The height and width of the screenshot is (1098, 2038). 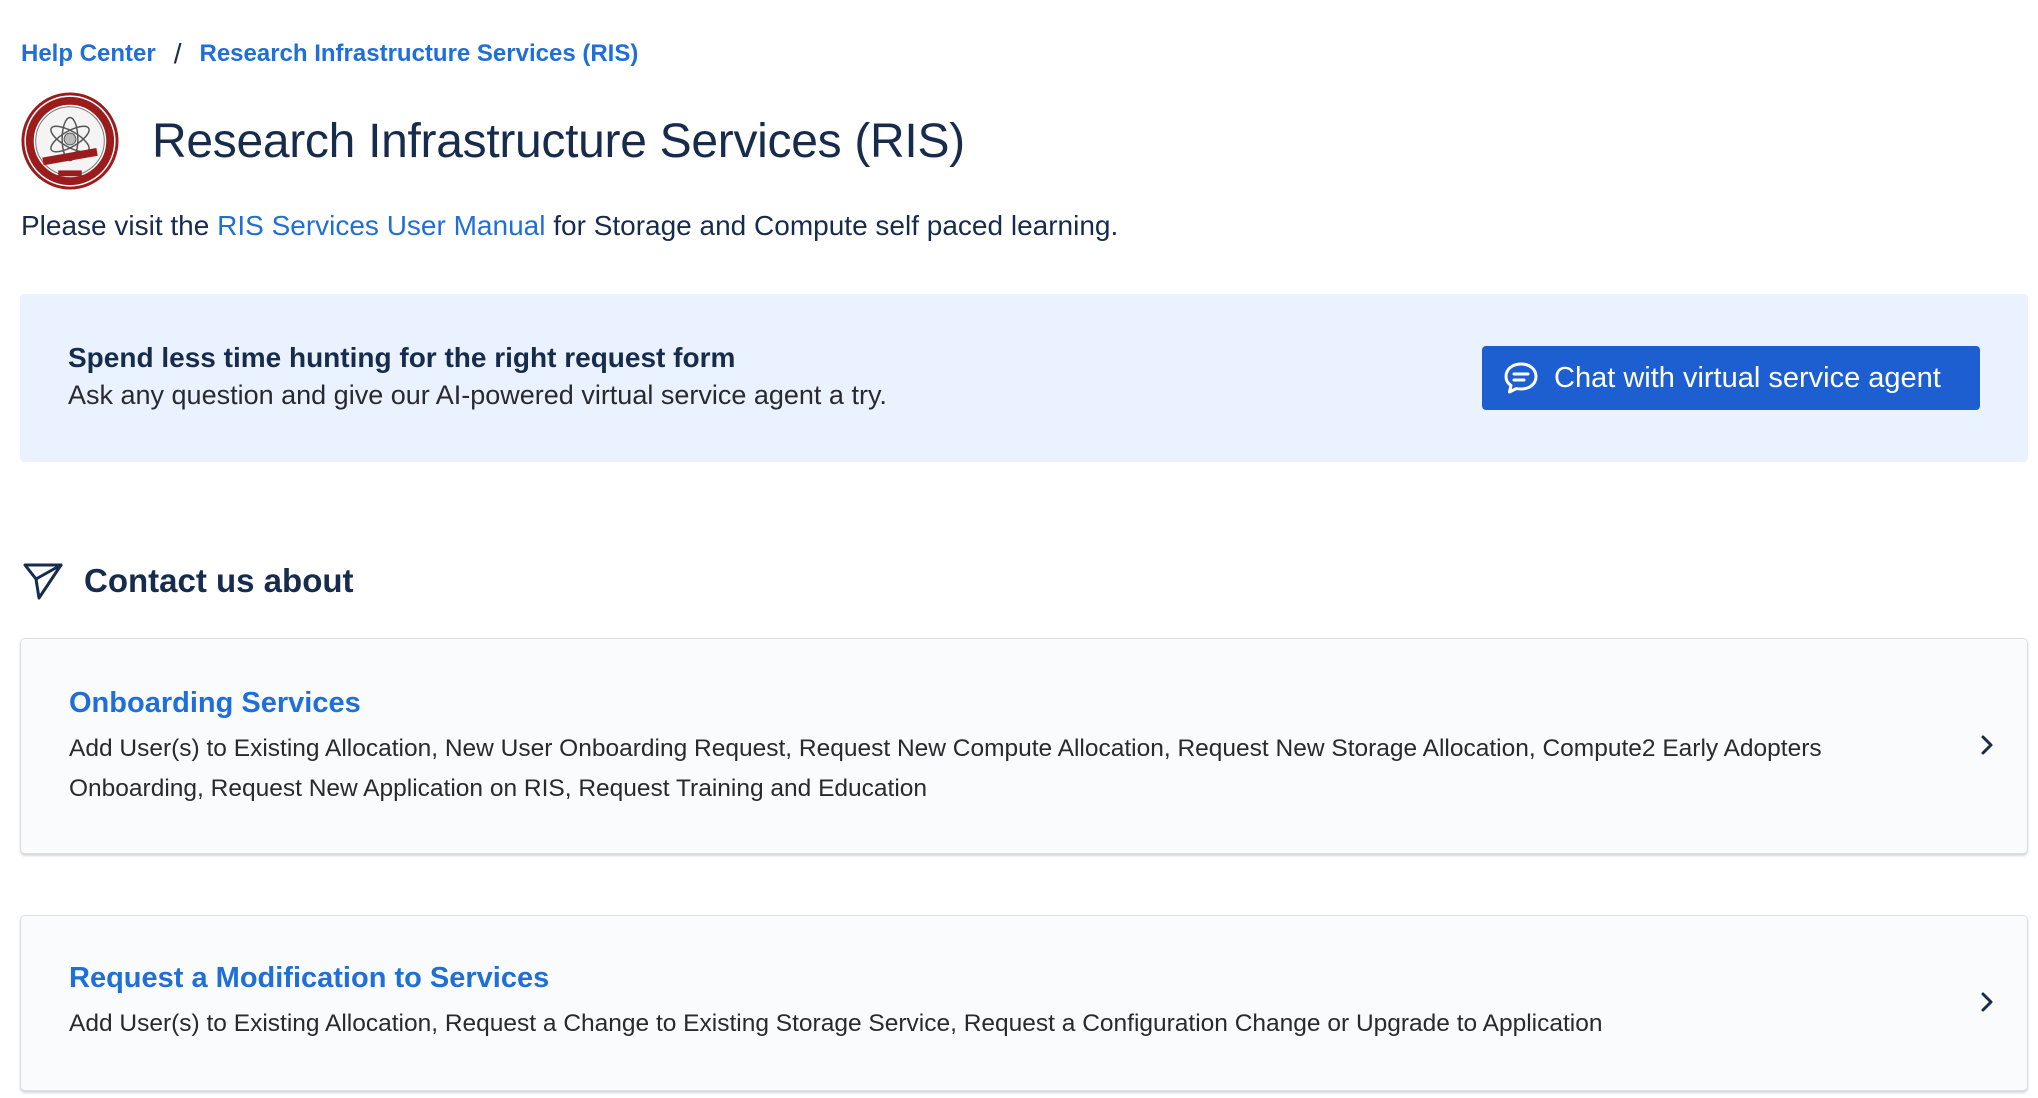 What do you see at coordinates (1747, 377) in the screenshot?
I see `chat-button-label: Chat with virtual service agent` at bounding box center [1747, 377].